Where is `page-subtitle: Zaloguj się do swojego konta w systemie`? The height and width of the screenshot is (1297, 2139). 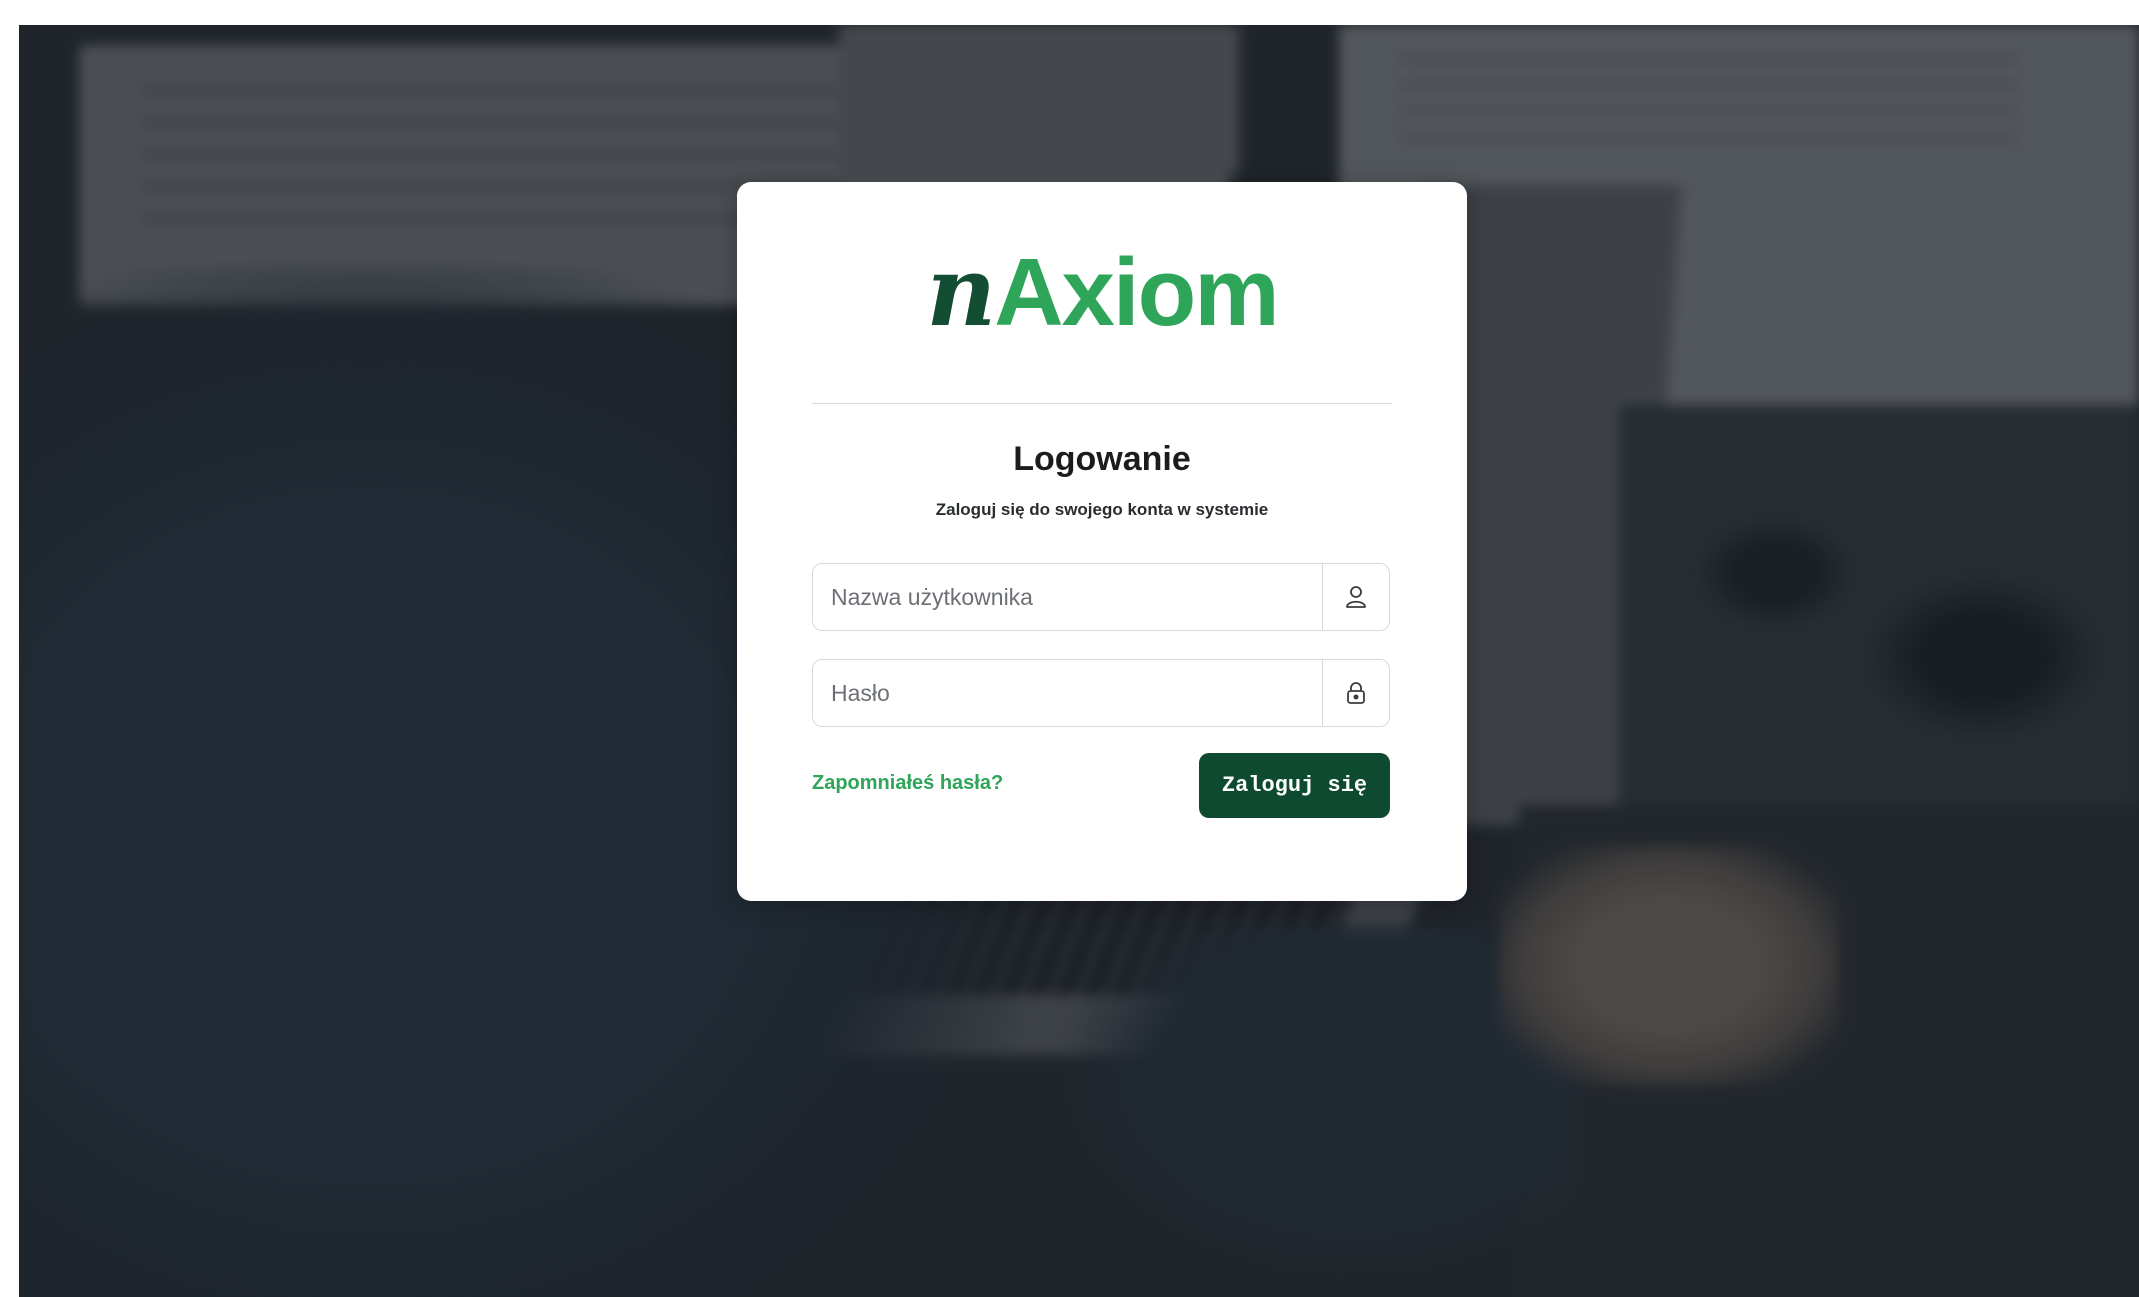 page-subtitle: Zaloguj się do swojego konta w systemie is located at coordinates (1102, 509).